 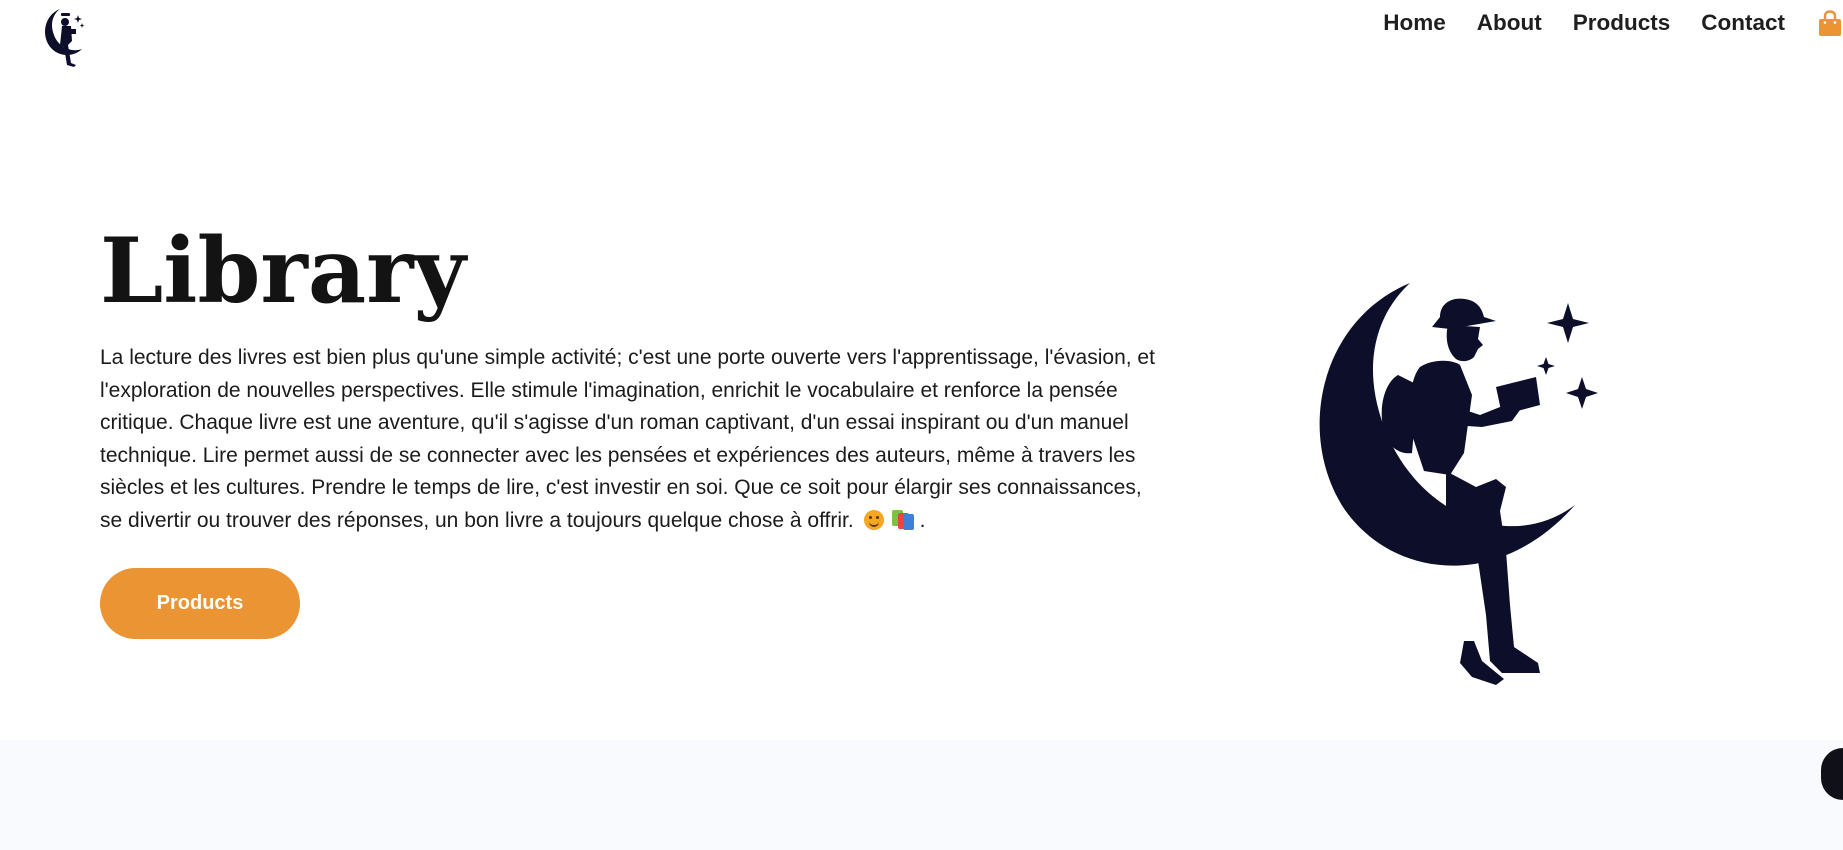 I want to click on next-section, so click(x=921, y=795).